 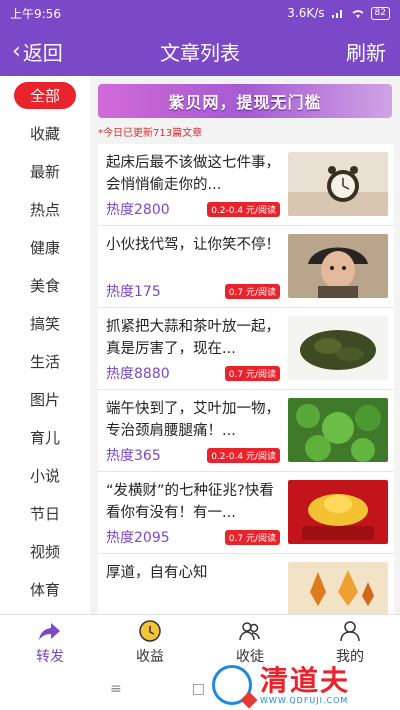 I want to click on article-text: 厚道，自有心知, so click(x=197, y=588).